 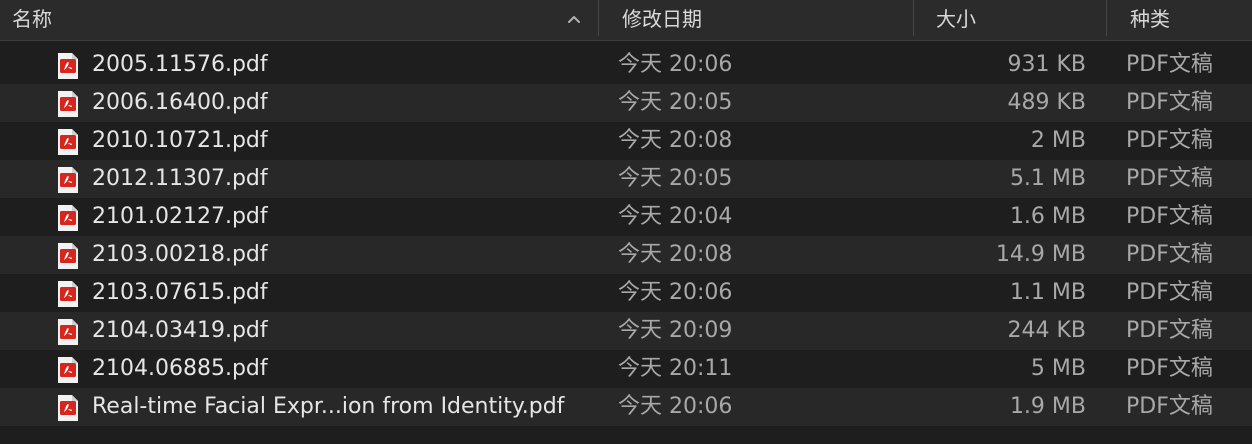 I want to click on file-size: 1.9 MB, so click(x=1047, y=406).